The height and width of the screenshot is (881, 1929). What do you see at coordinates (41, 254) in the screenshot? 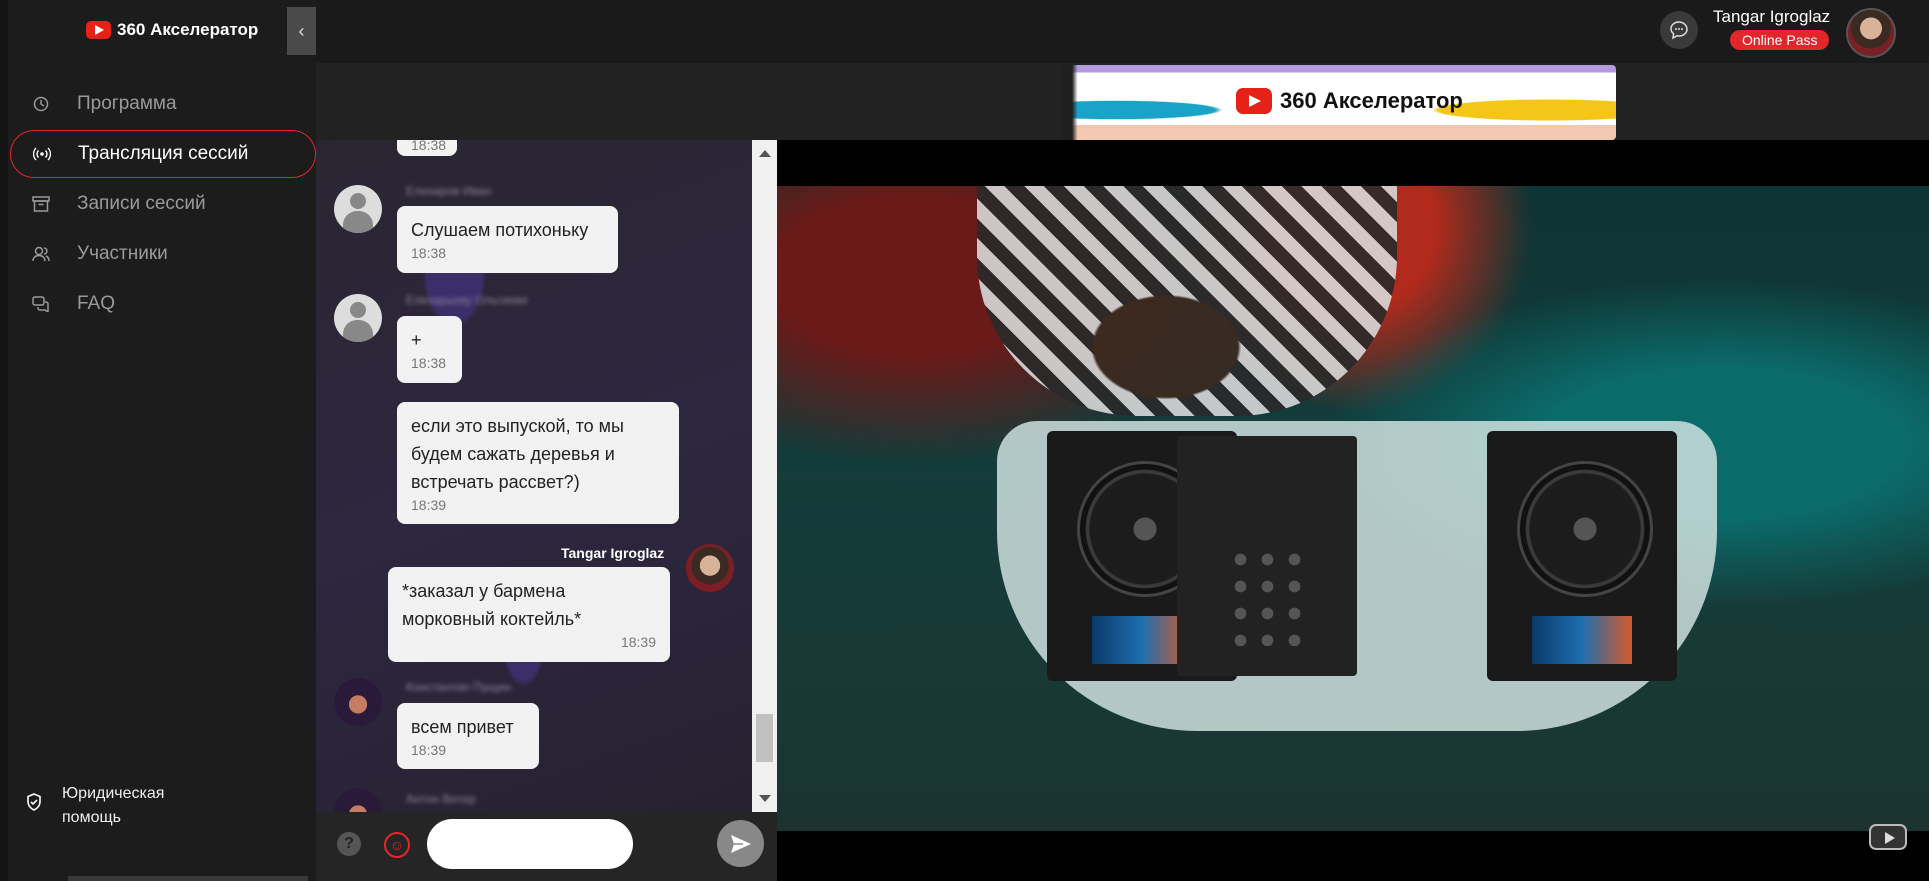
I see `users-icon` at bounding box center [41, 254].